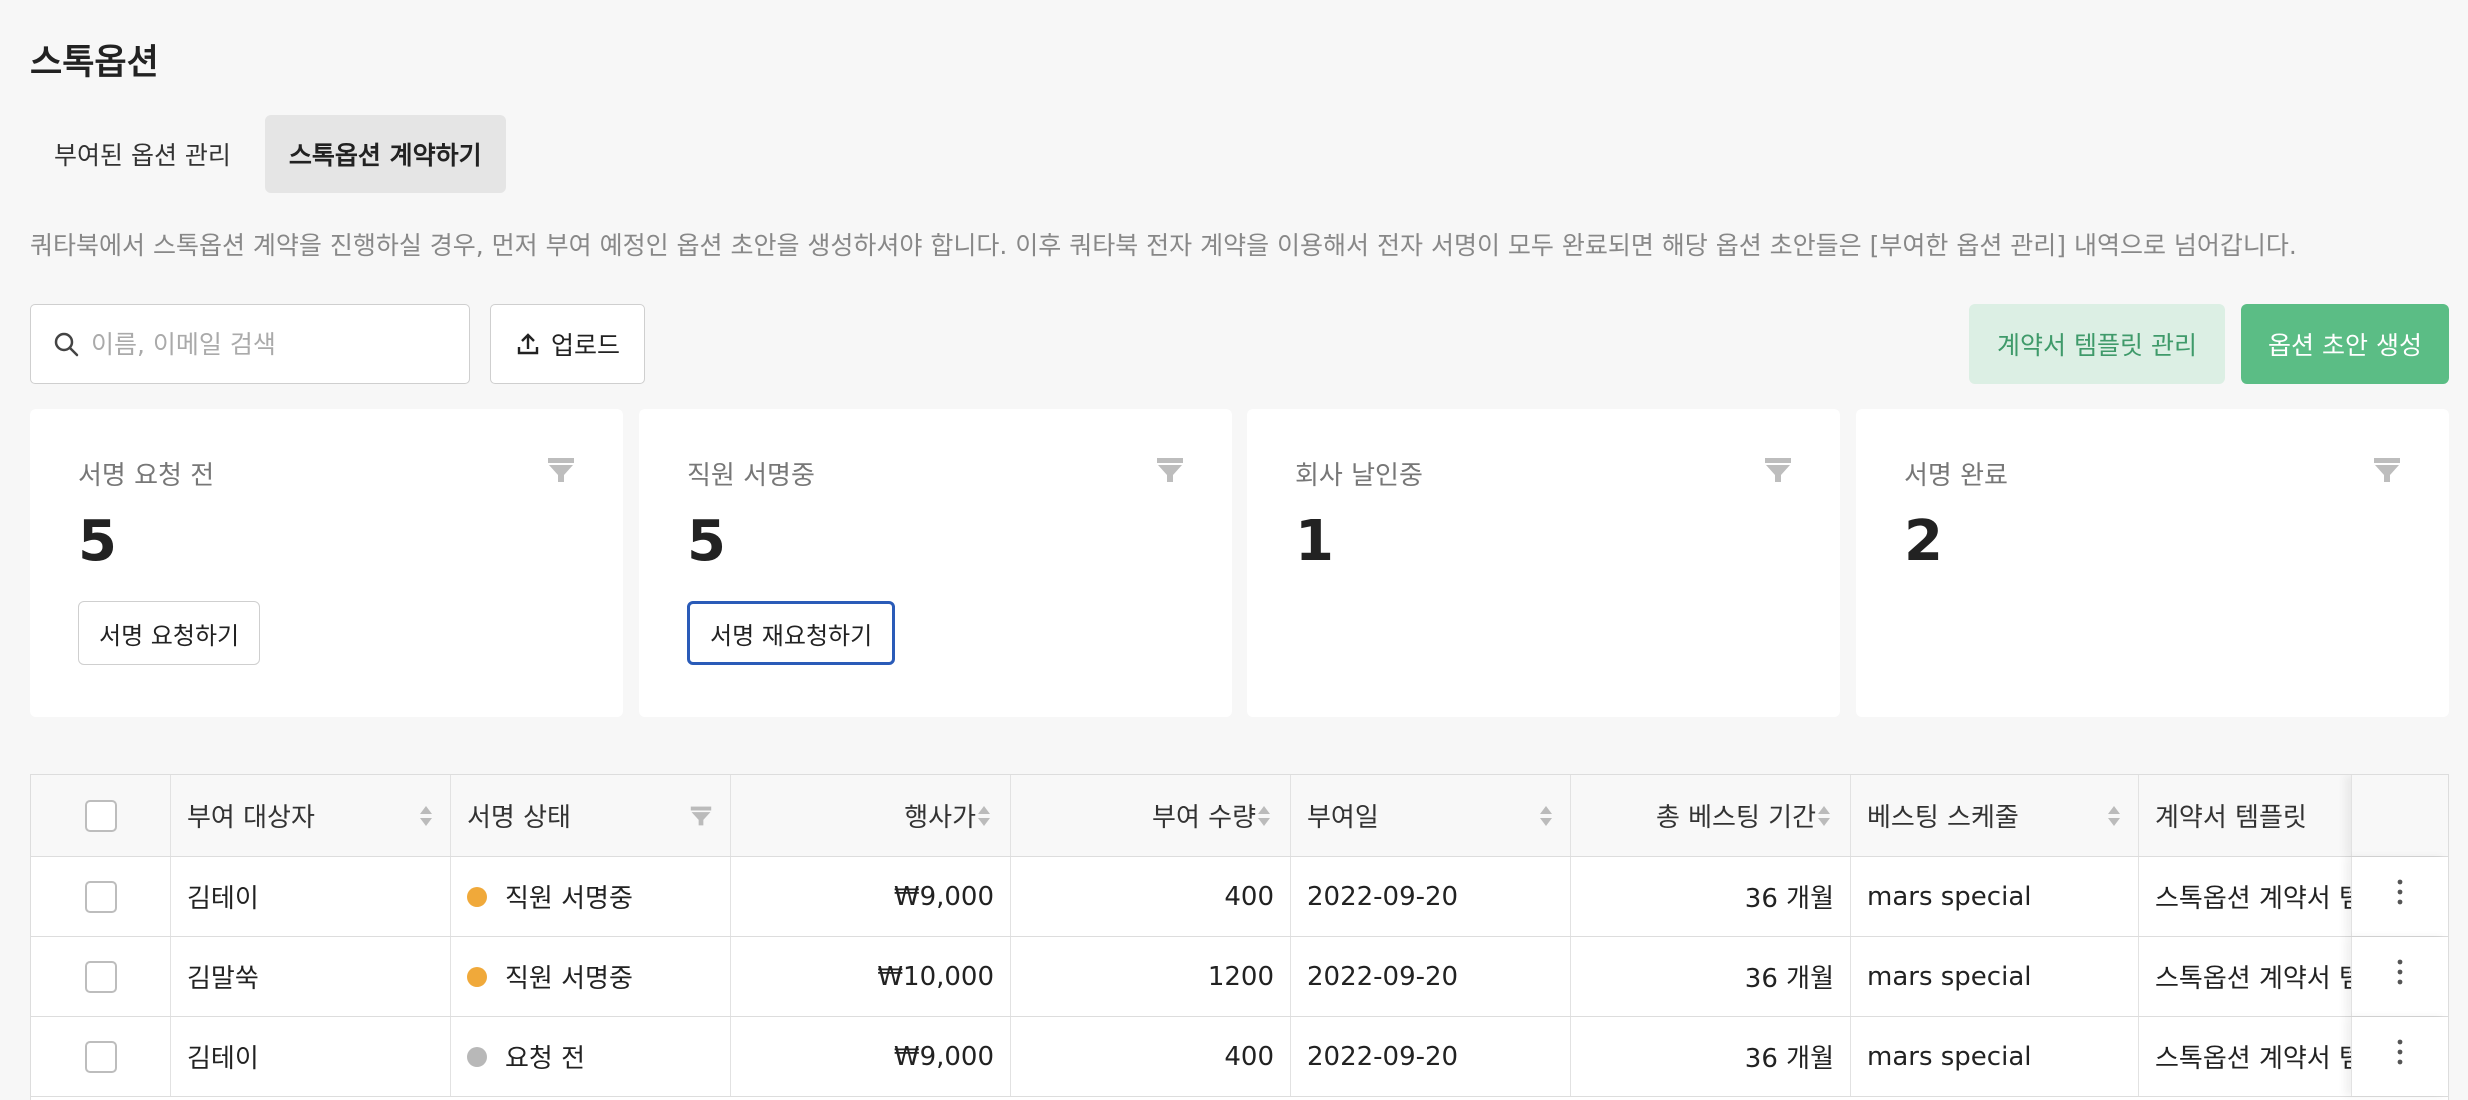 This screenshot has width=2468, height=1100. I want to click on column-header-label: 서명 상태, so click(519, 818).